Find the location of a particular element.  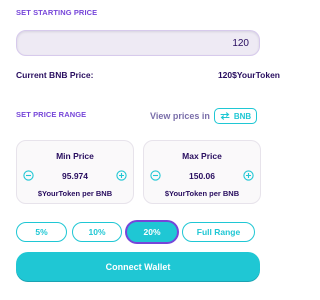

max-price-decrease-button is located at coordinates (155, 175).